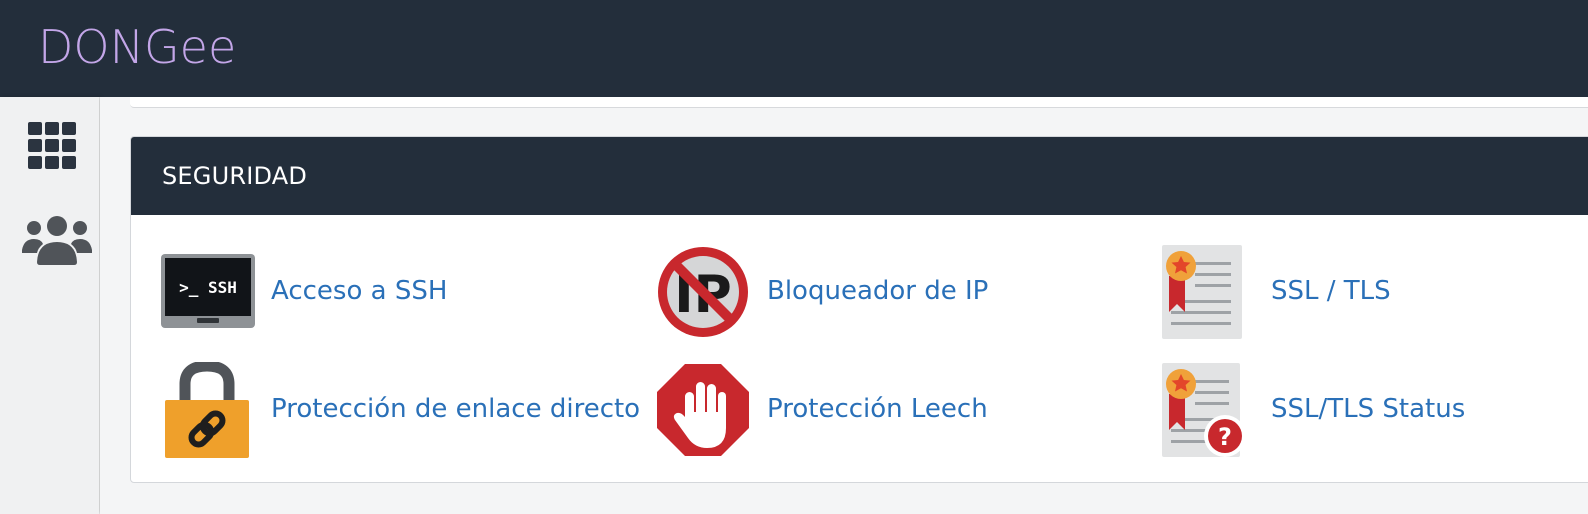  What do you see at coordinates (1209, 294) in the screenshot?
I see `ssl-certificate-icon` at bounding box center [1209, 294].